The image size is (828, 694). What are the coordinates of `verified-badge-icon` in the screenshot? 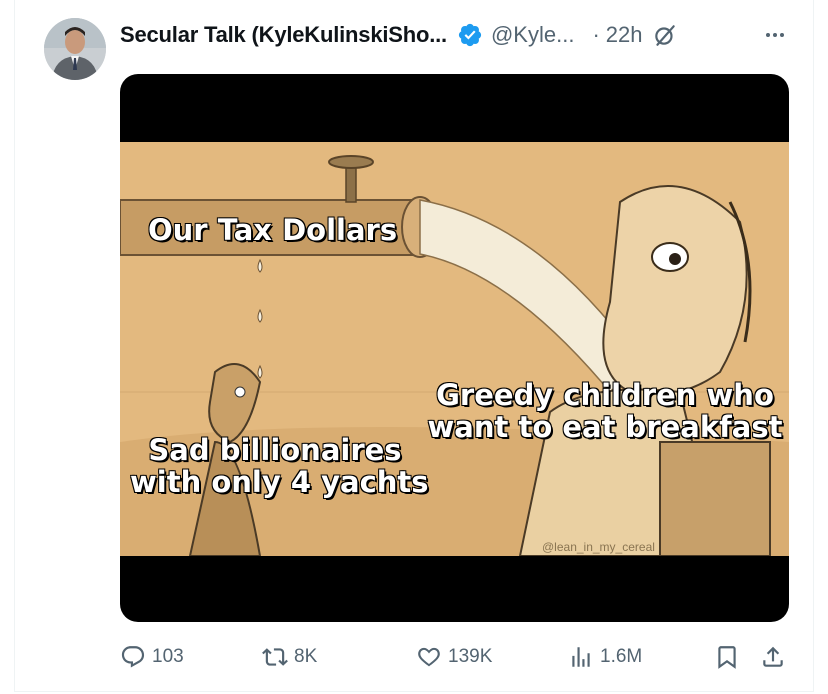 It's located at (470, 35).